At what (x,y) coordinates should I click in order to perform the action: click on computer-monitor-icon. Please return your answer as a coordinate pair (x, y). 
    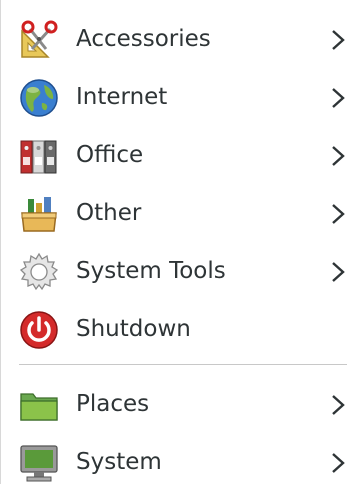
    Looking at the image, I should click on (39, 463).